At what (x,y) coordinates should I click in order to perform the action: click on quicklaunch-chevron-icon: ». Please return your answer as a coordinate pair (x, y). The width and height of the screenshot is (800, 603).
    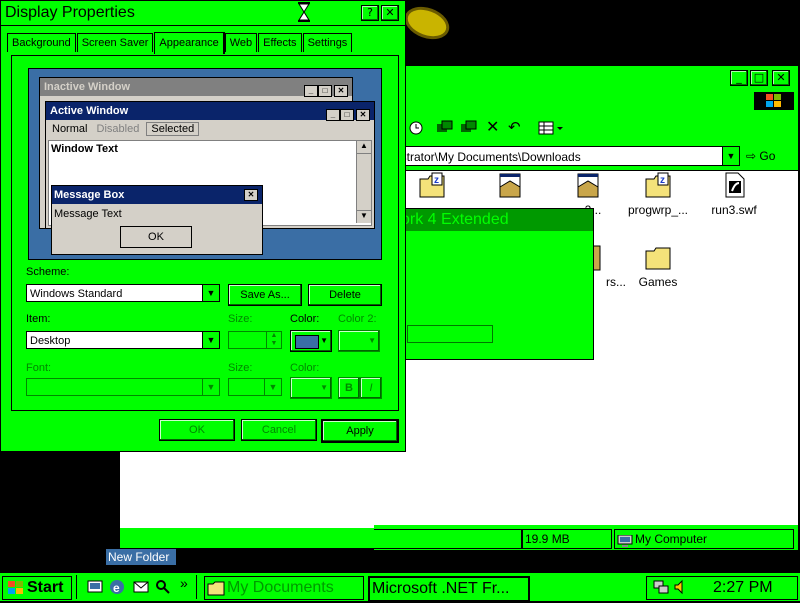
    Looking at the image, I should click on (184, 583).